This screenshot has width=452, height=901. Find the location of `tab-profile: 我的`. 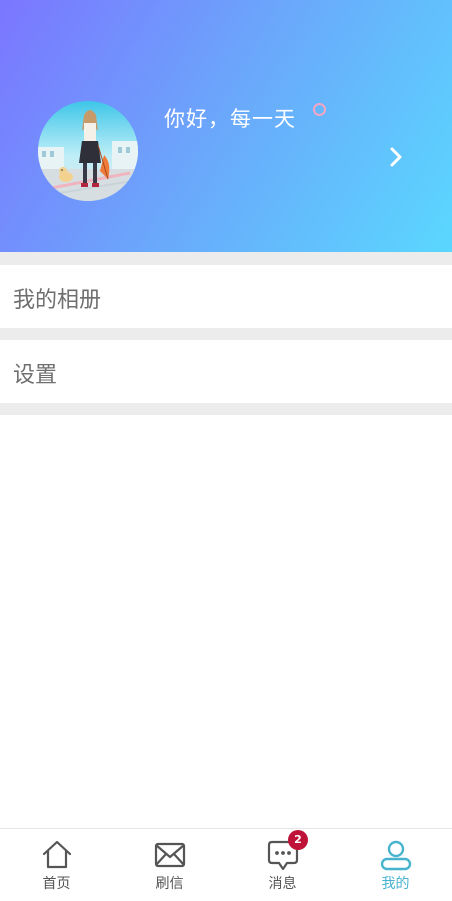

tab-profile: 我的 is located at coordinates (395, 865).